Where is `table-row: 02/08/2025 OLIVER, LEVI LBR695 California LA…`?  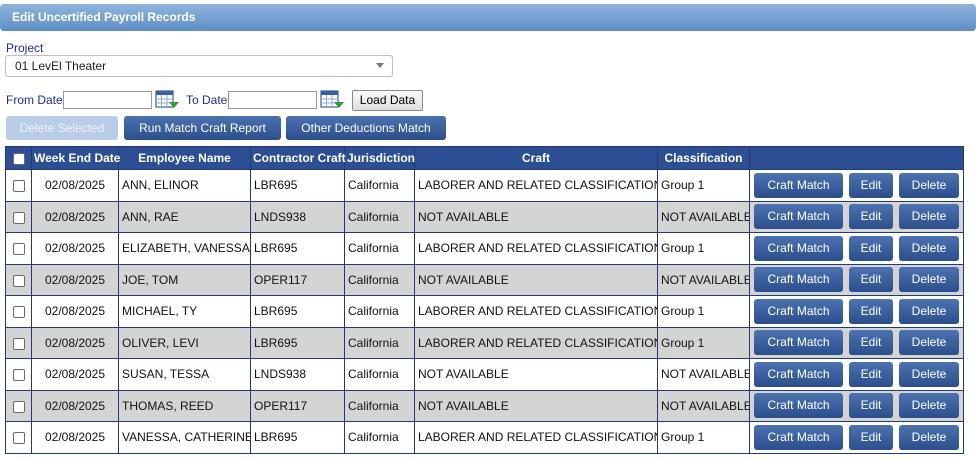
table-row: 02/08/2025 OLIVER, LEVI LBR695 California LA… is located at coordinates (484, 342).